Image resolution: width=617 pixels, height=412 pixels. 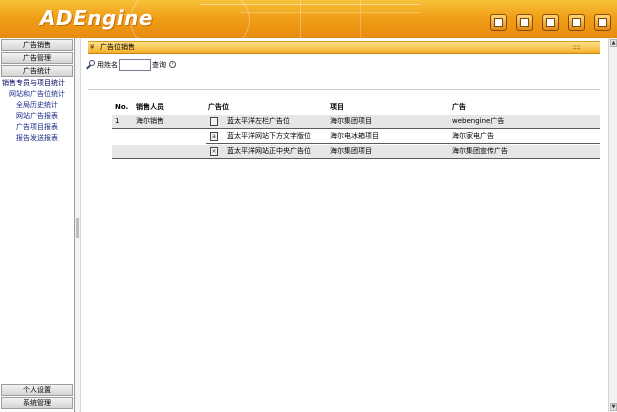 What do you see at coordinates (37, 116) in the screenshot?
I see `sidebar-link-site-ad-report: 网站广告报表` at bounding box center [37, 116].